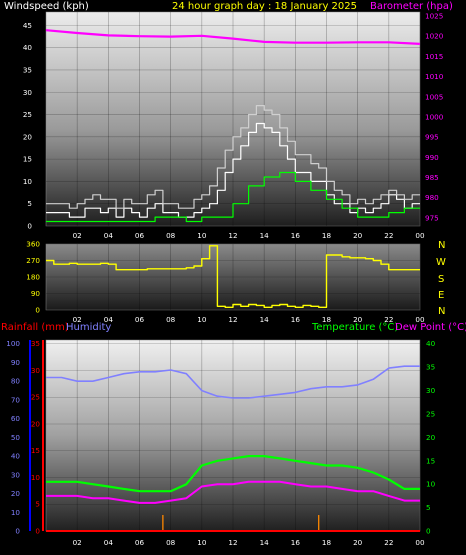 The image size is (466, 555). Describe the element at coordinates (16, 418) in the screenshot. I see `humidity-tick-label: 60` at that location.